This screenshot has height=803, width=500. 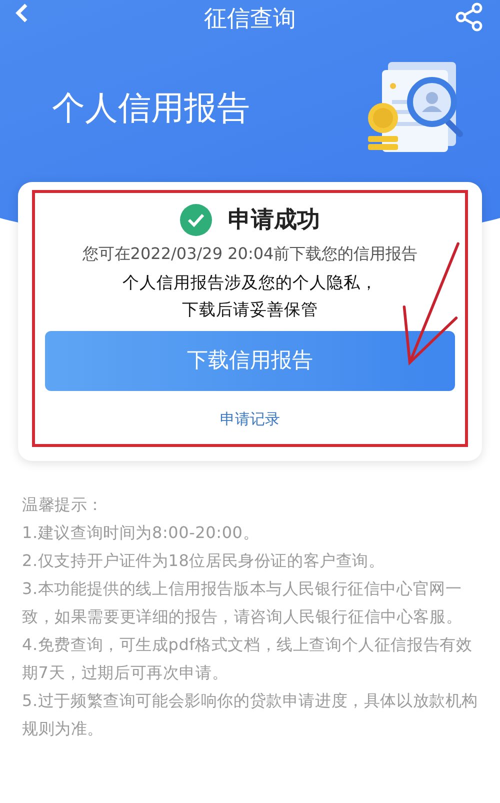 I want to click on hero-title: 个人信用报告, so click(x=151, y=107).